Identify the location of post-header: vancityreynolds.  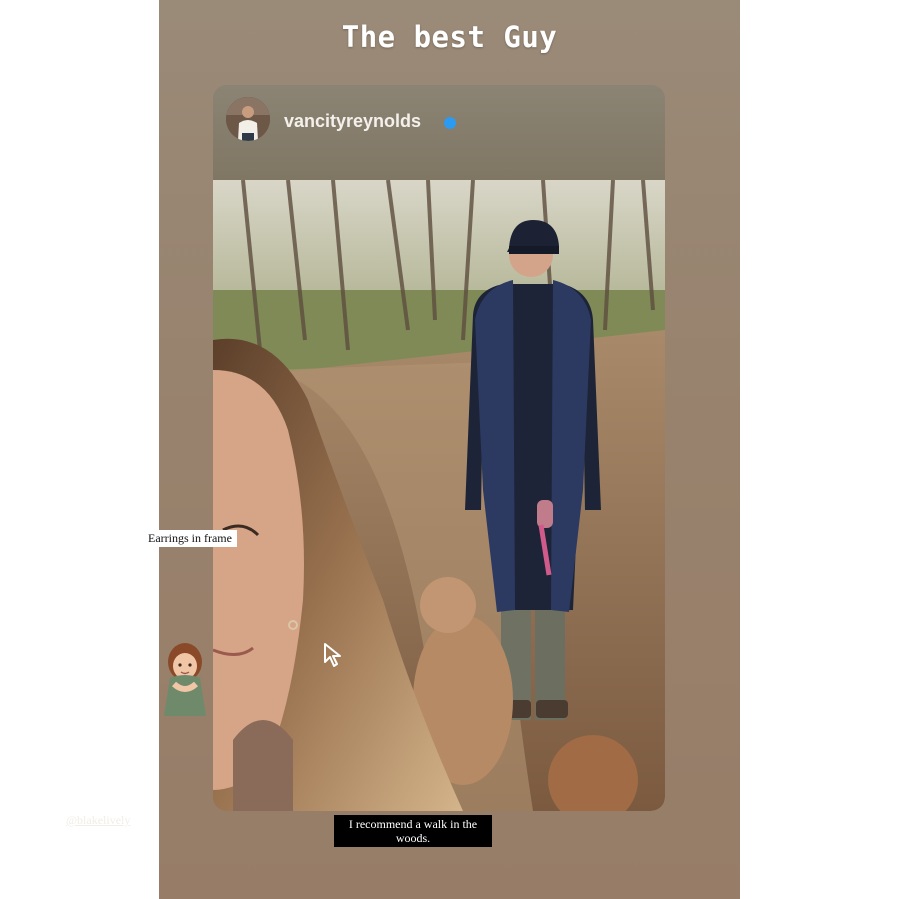
(439, 132).